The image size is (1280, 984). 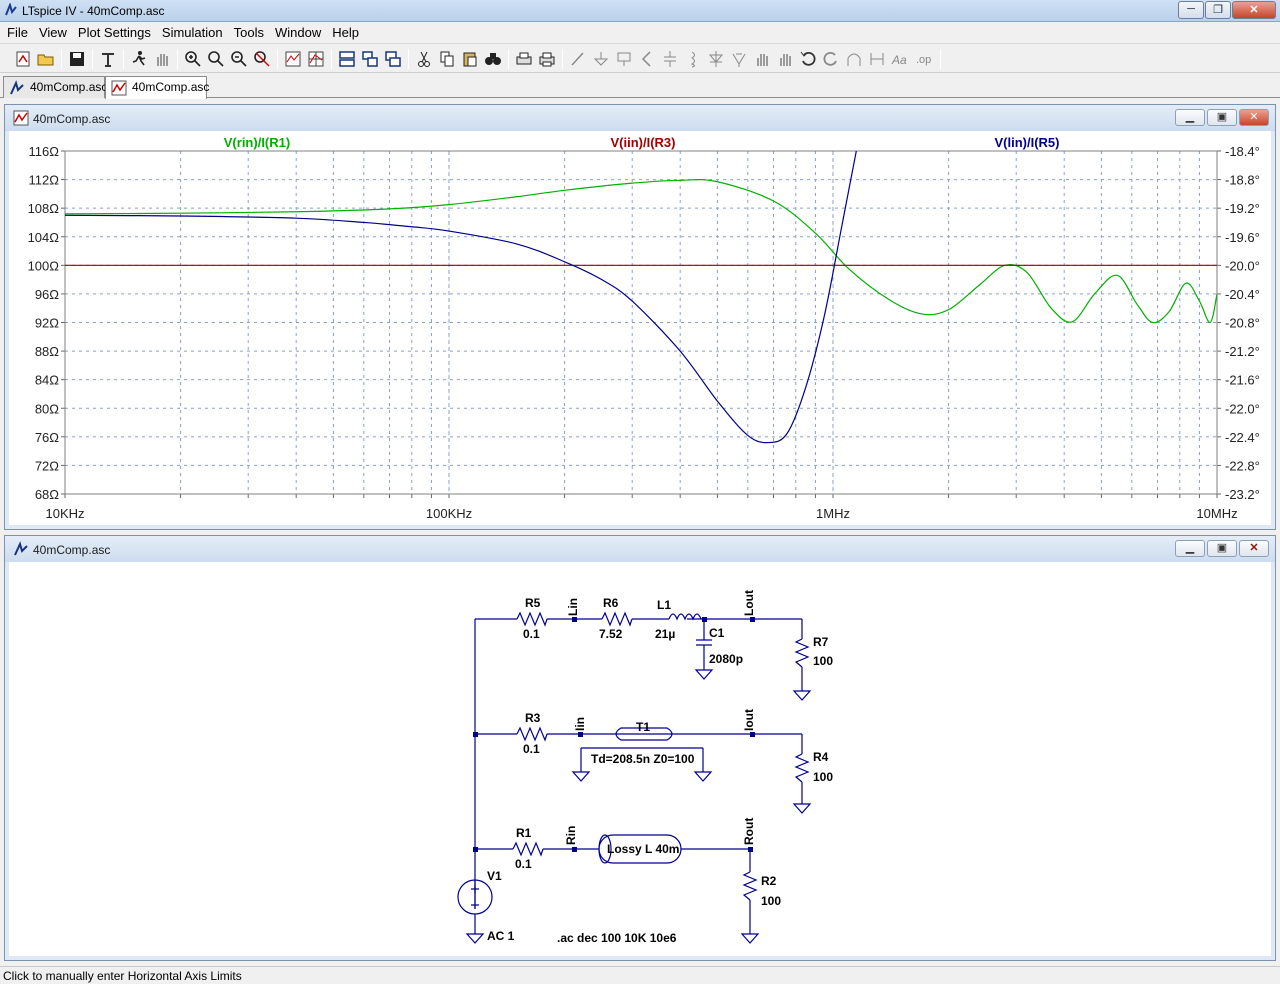 What do you see at coordinates (47, 408) in the screenshot?
I see `y-tick-label: 80Ω` at bounding box center [47, 408].